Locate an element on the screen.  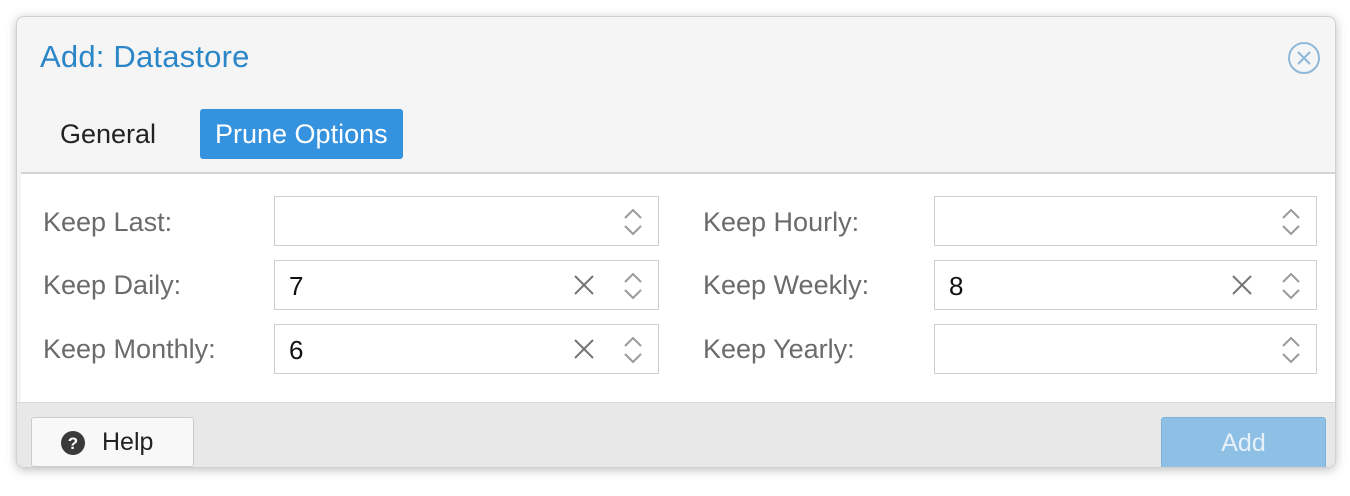
keep-yearly-label: Keep Yearly: is located at coordinates (779, 349).